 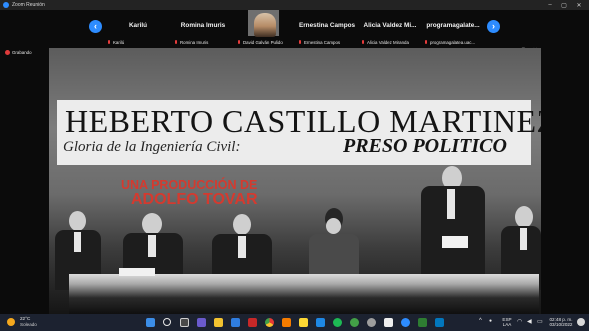 What do you see at coordinates (354, 322) in the screenshot?
I see `xbox-icon` at bounding box center [354, 322].